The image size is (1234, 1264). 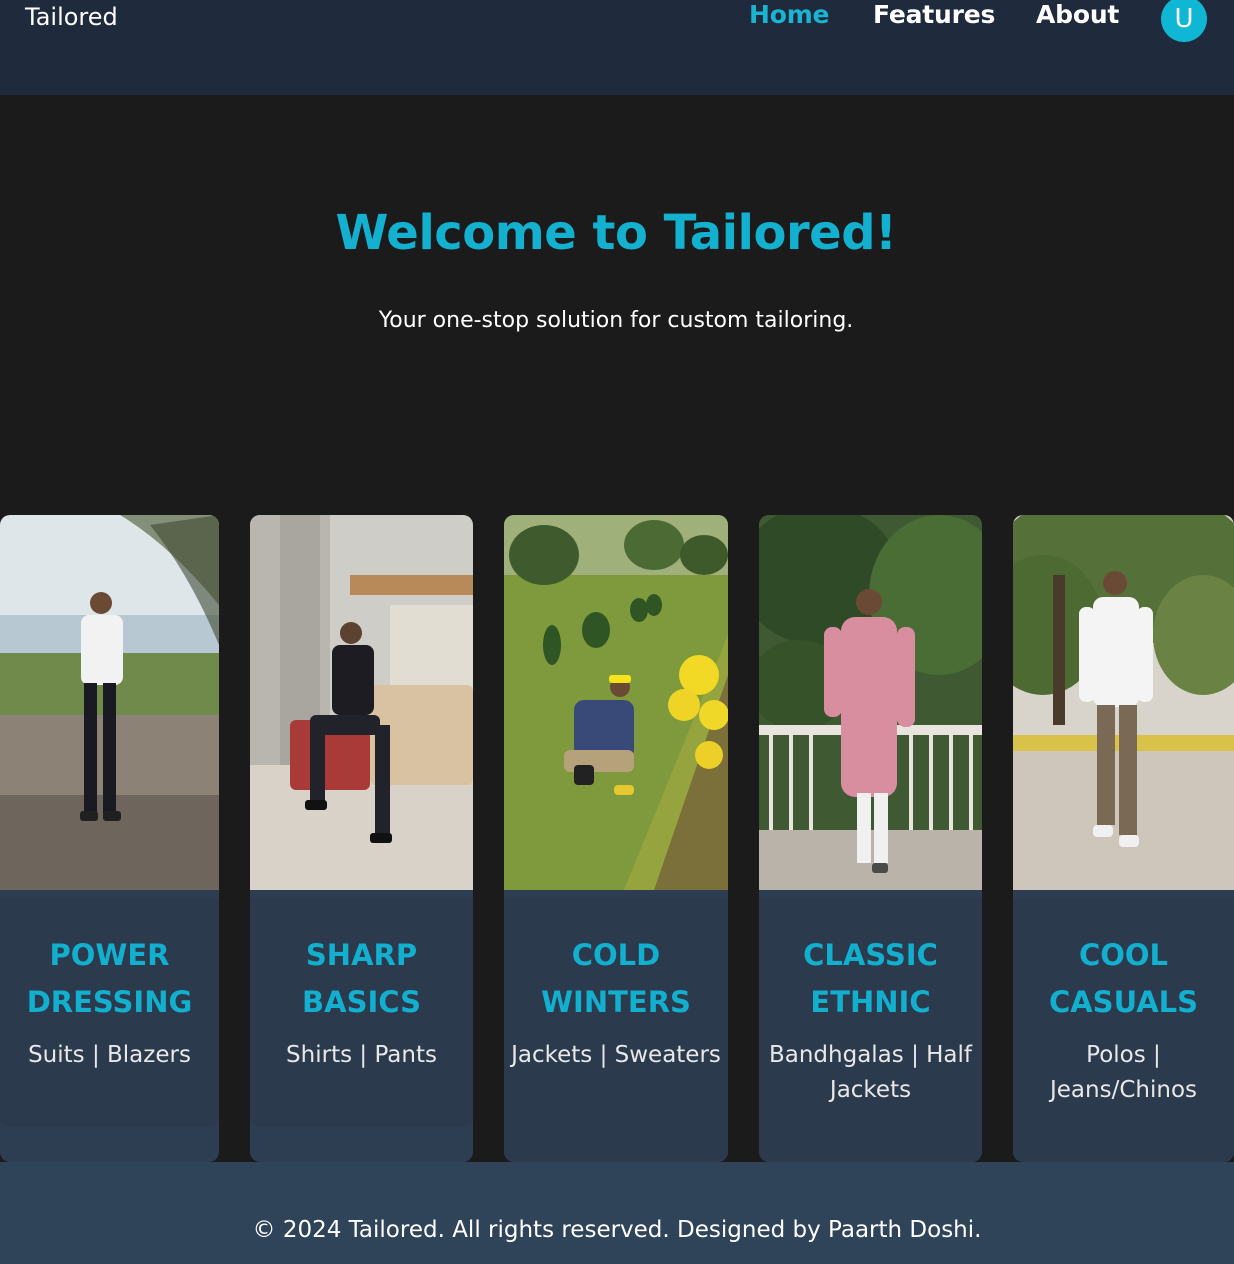 What do you see at coordinates (1184, 21) in the screenshot?
I see `user-avatar: U` at bounding box center [1184, 21].